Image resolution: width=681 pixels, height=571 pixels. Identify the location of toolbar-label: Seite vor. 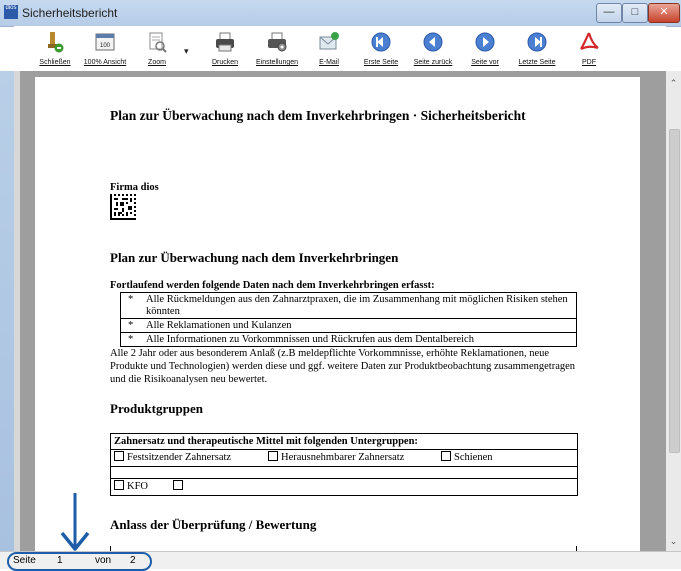
(485, 62).